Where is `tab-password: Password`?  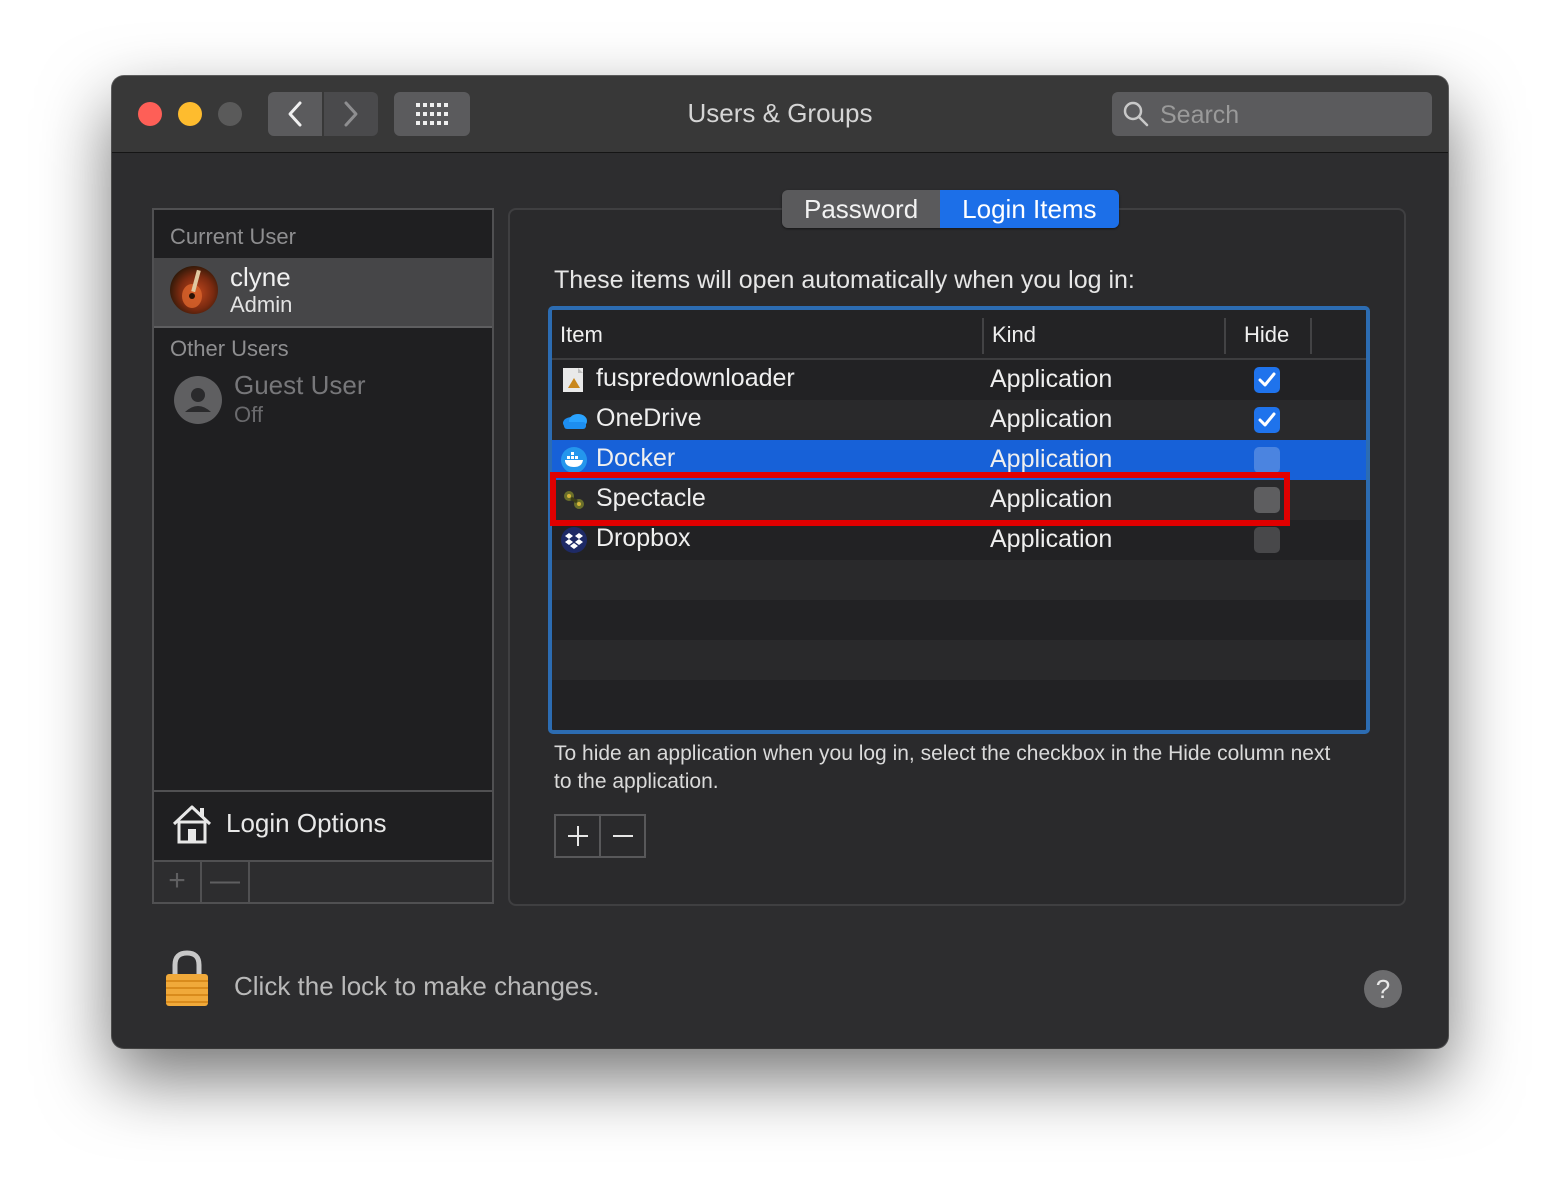 tab-password: Password is located at coordinates (861, 209).